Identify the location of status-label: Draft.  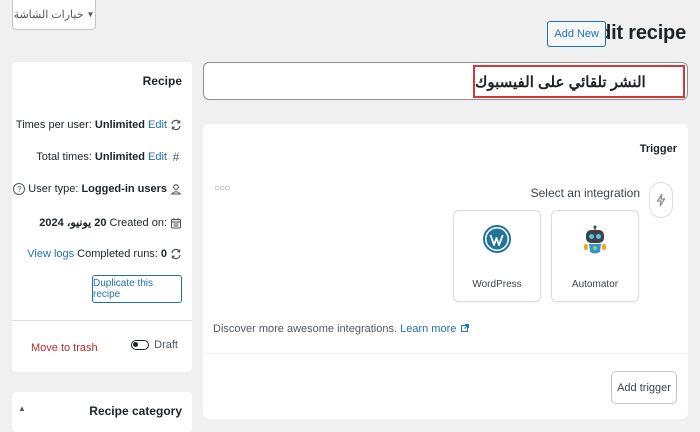
(166, 345).